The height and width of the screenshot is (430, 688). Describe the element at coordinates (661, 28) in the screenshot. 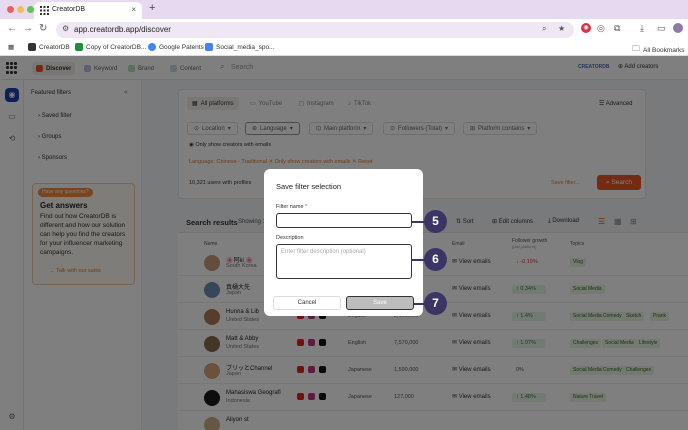

I see `side-panel-icon: ▭` at that location.